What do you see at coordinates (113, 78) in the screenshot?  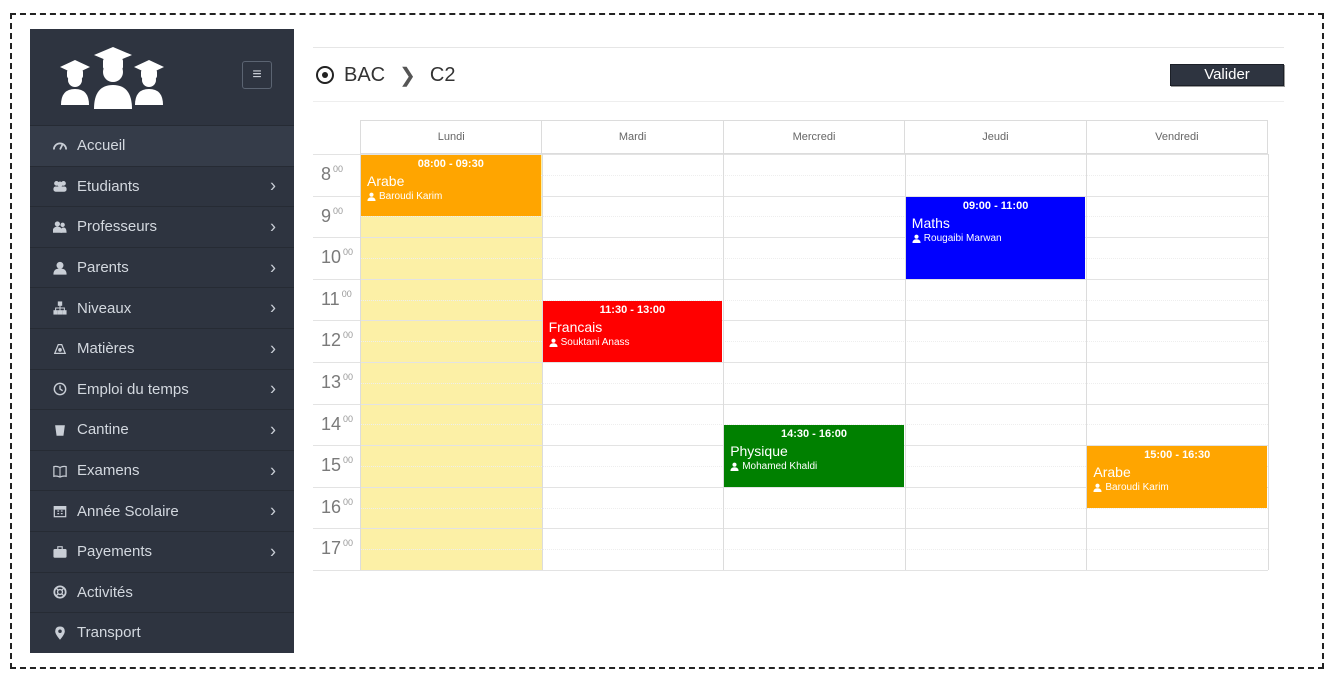 I see `graduates-logo-icon` at bounding box center [113, 78].